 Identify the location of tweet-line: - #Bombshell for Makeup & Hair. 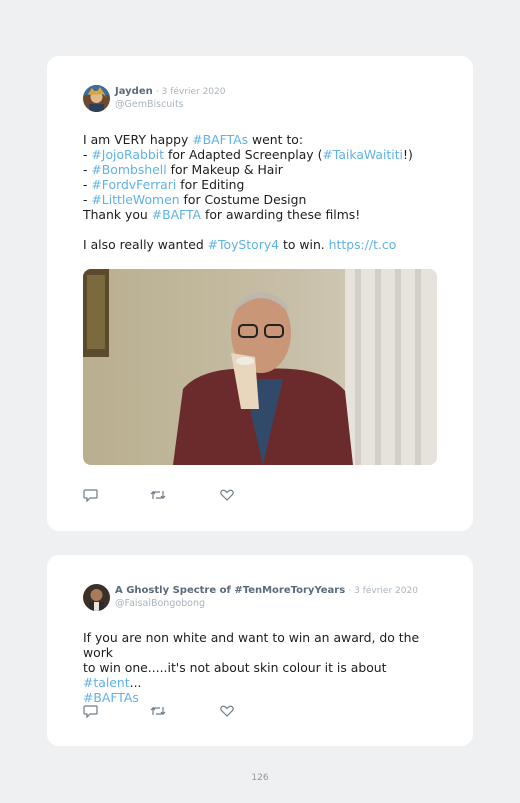
(263, 169).